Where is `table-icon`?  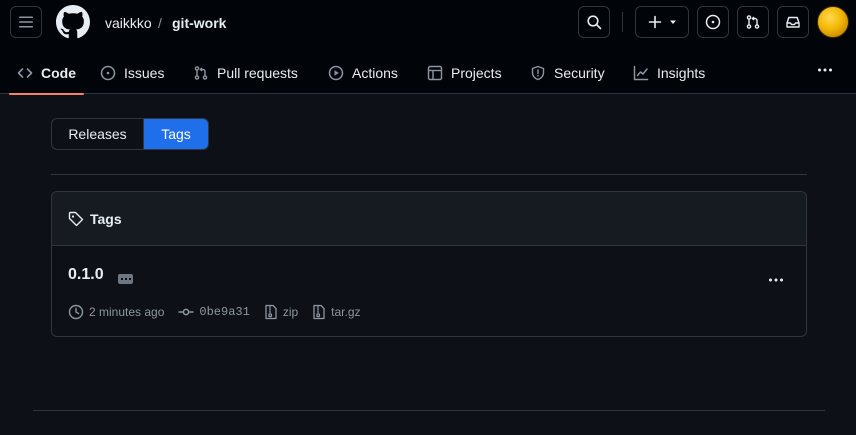
table-icon is located at coordinates (435, 73).